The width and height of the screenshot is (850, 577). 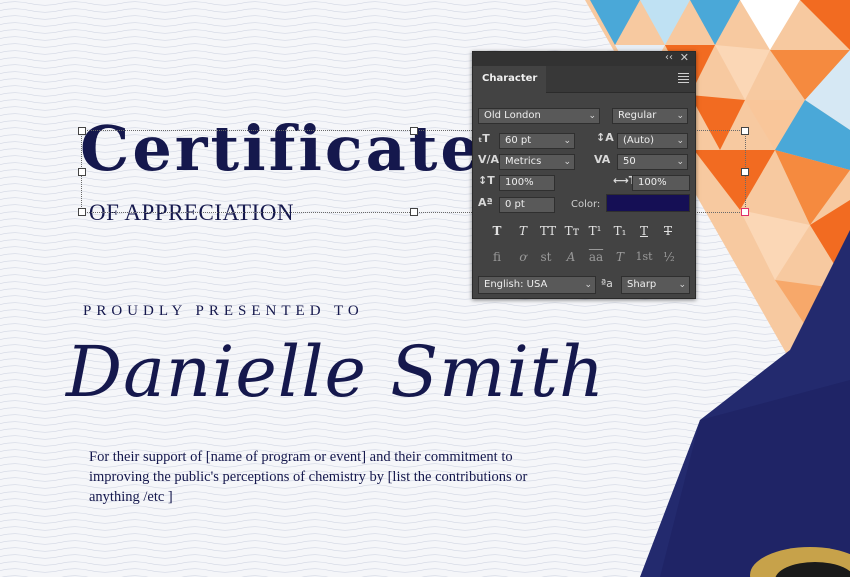 I want to click on antialias-icon: ªa, so click(x=607, y=283).